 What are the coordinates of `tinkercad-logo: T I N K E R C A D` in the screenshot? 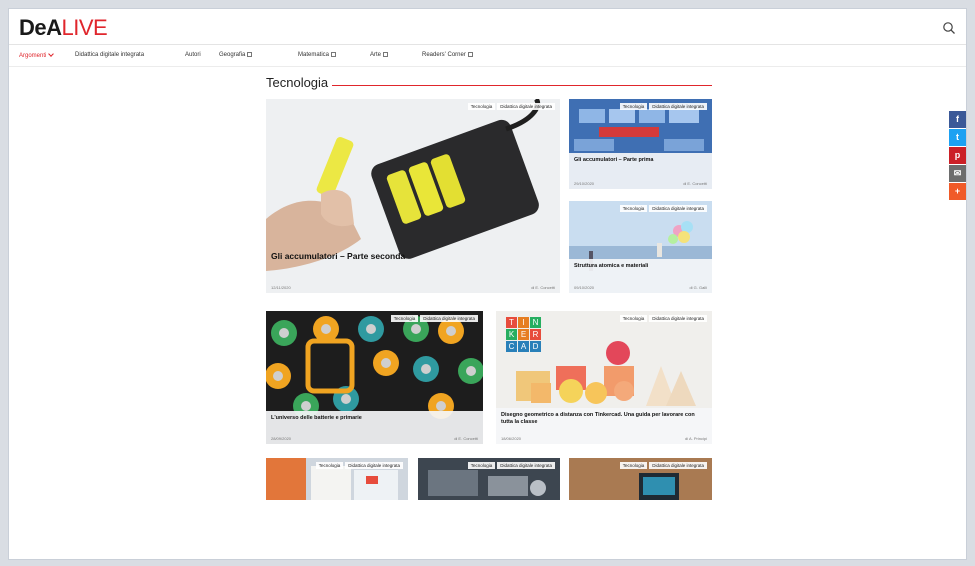 It's located at (523, 334).